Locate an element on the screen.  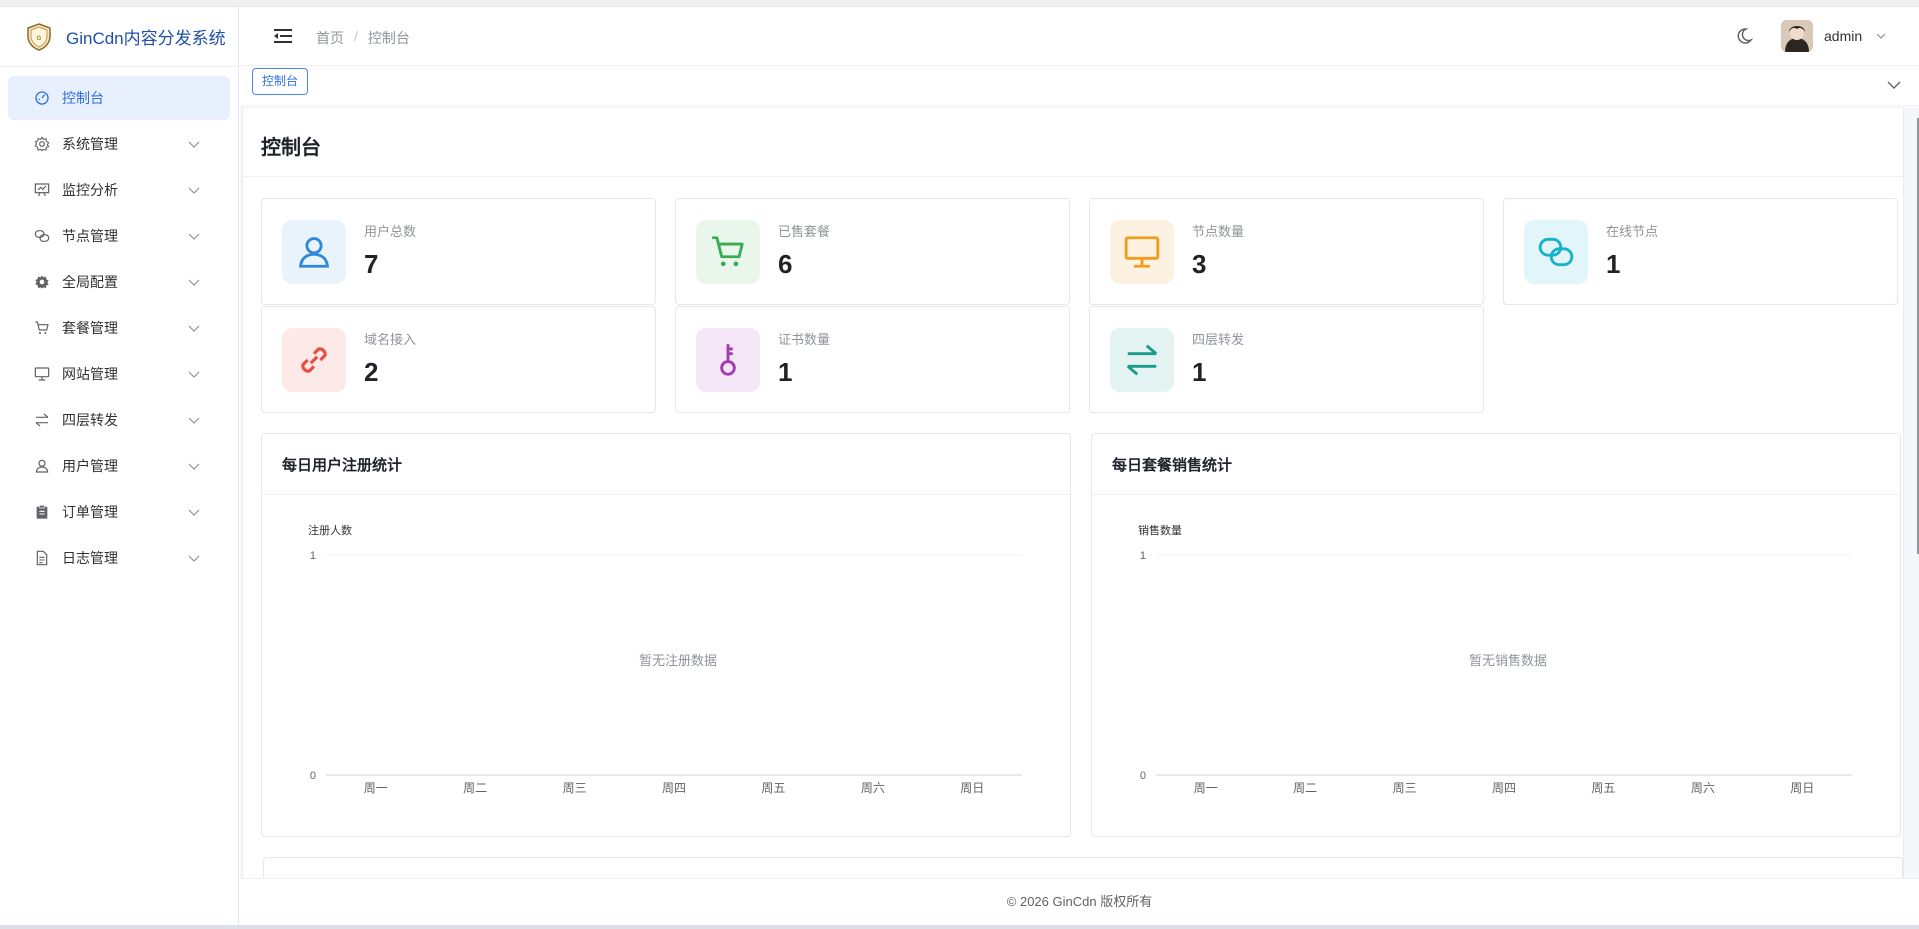
x-tick-label: 周三 is located at coordinates (575, 788).